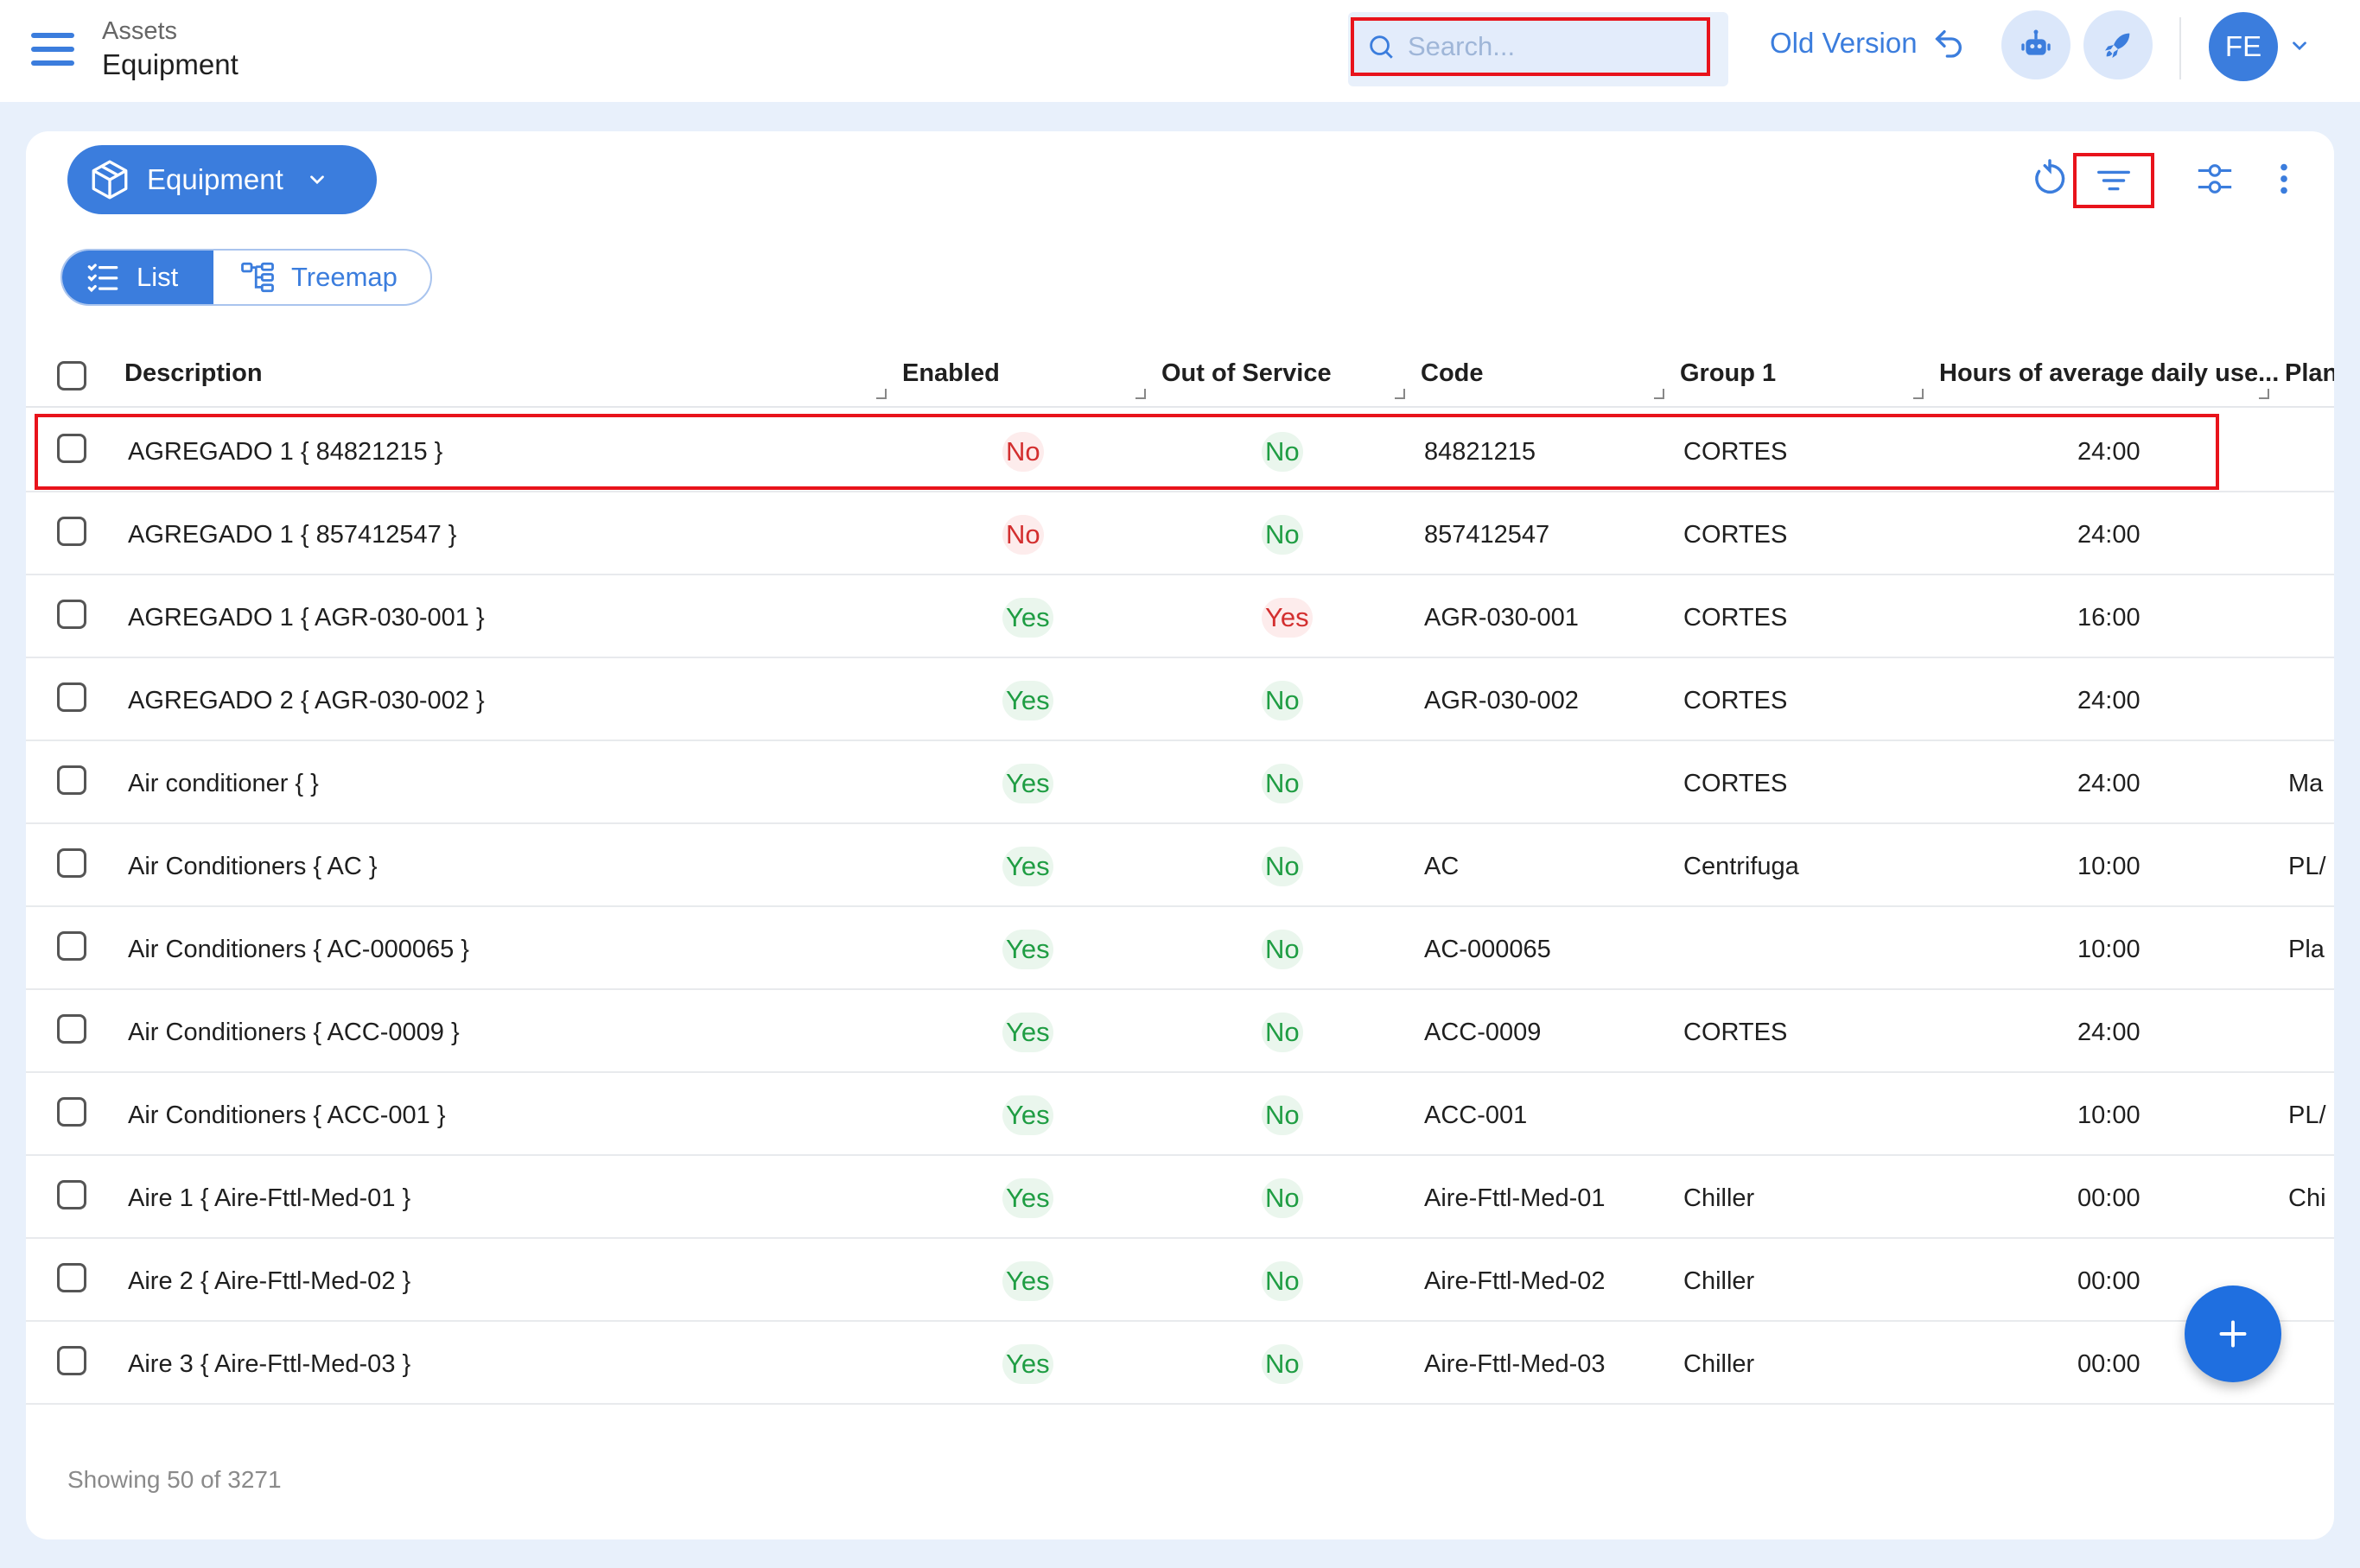  I want to click on column-header-plan: Plan, so click(2309, 373).